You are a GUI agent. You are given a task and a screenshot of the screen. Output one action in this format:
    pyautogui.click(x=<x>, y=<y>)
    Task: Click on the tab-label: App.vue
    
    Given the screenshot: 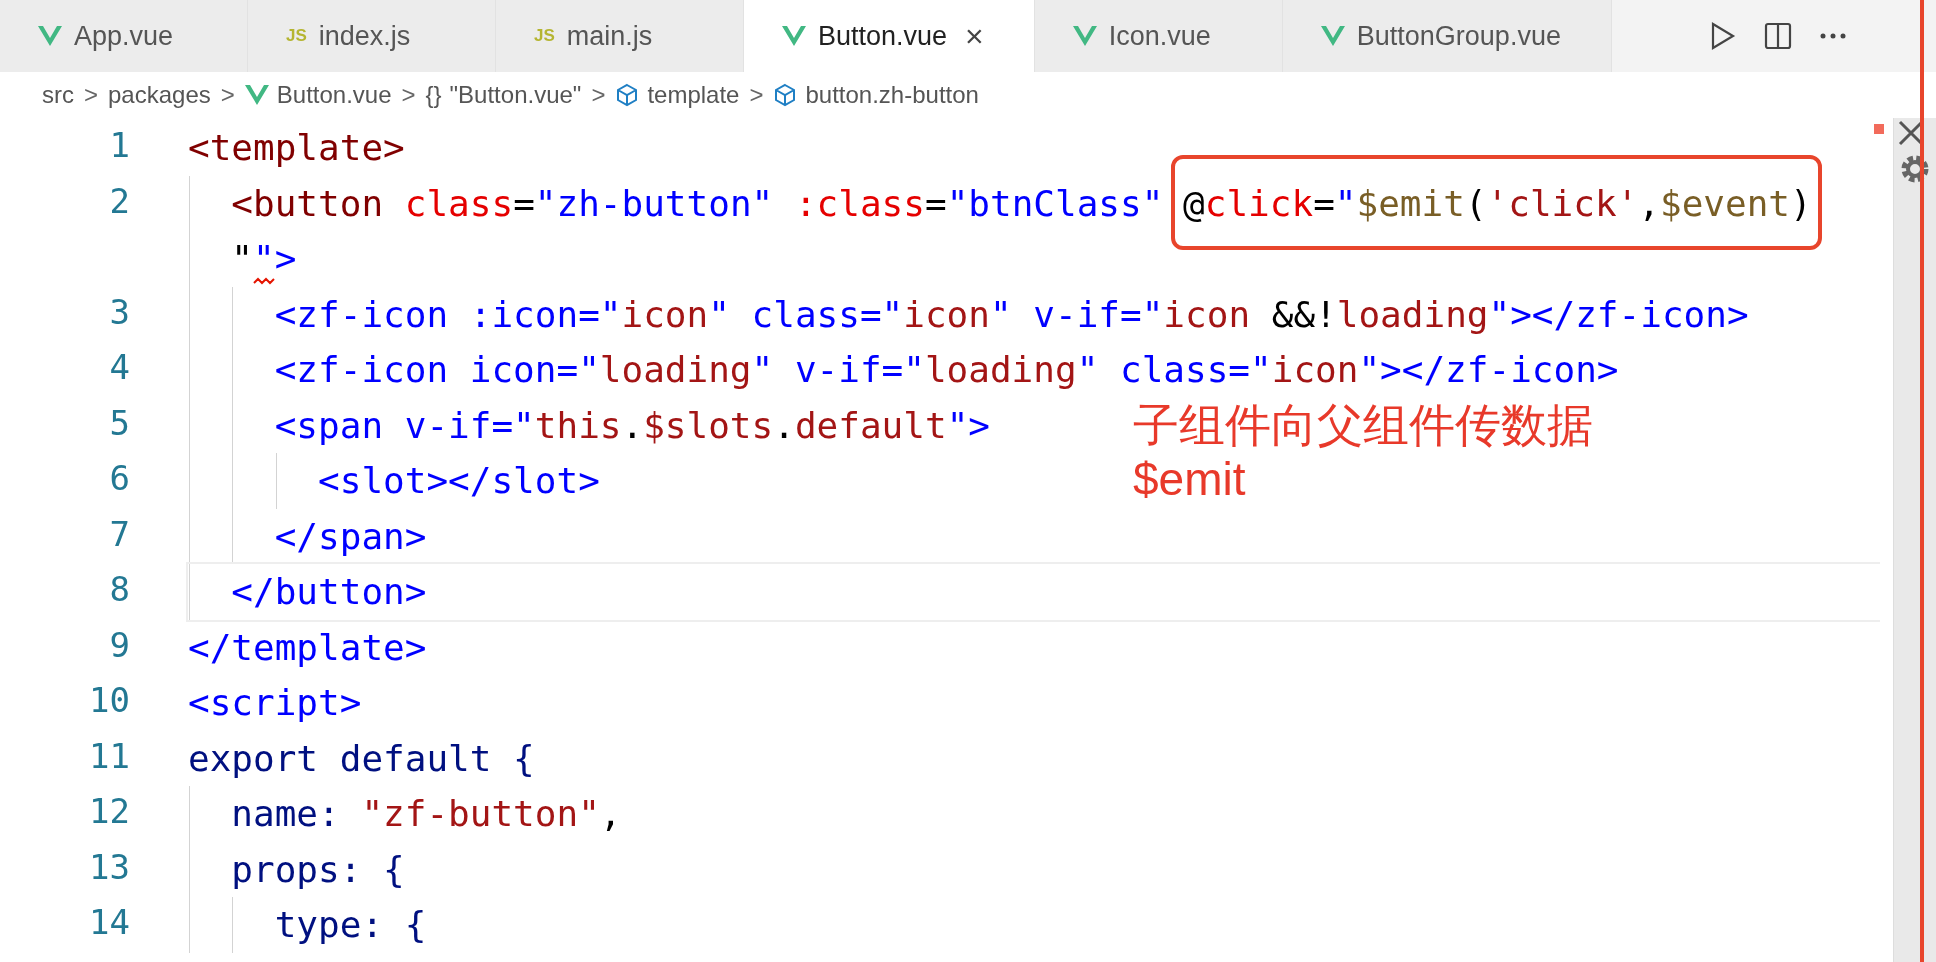 What is the action you would take?
    pyautogui.click(x=124, y=36)
    